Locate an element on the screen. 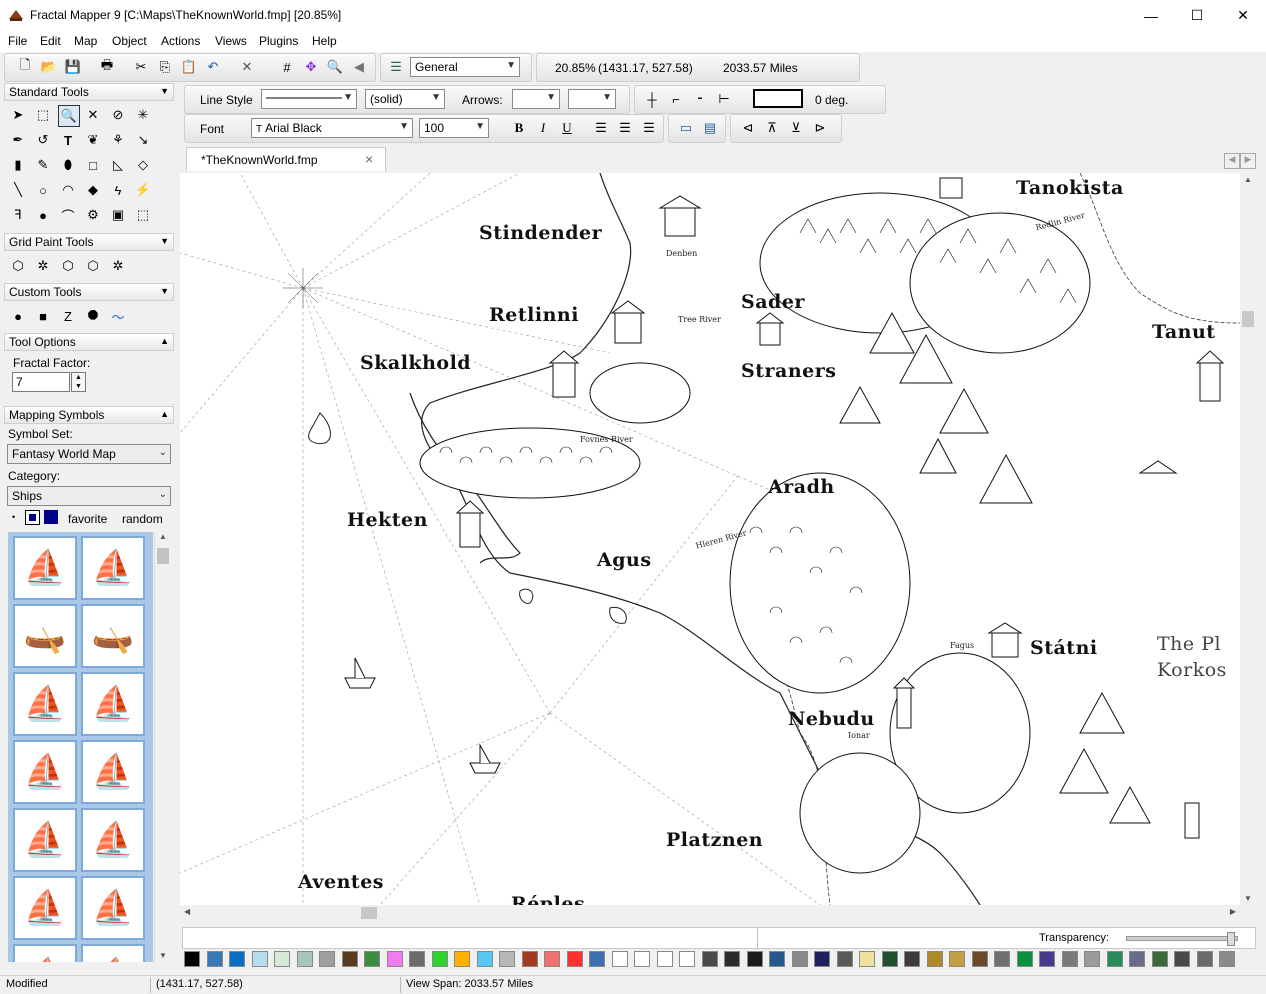  symbol-icon: ▣ is located at coordinates (118, 215).